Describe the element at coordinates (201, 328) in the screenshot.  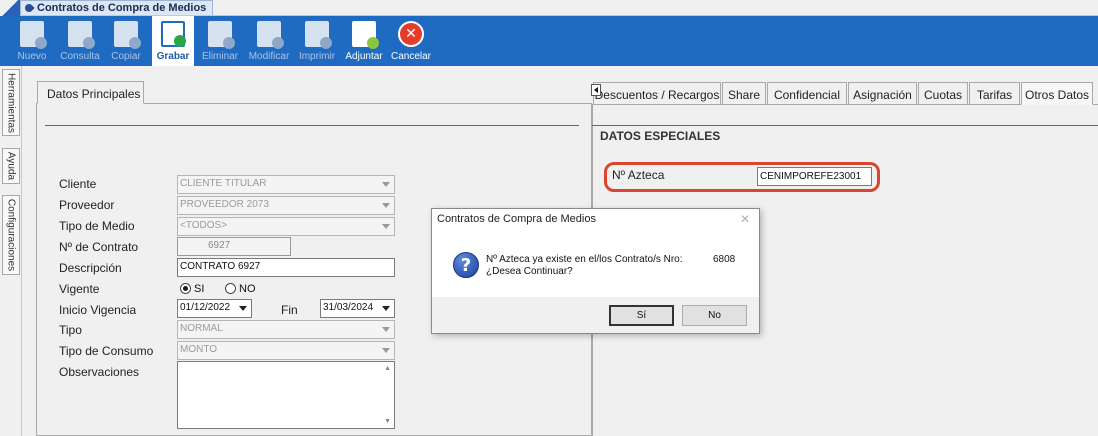
I see `type-value: NORMAL` at that location.